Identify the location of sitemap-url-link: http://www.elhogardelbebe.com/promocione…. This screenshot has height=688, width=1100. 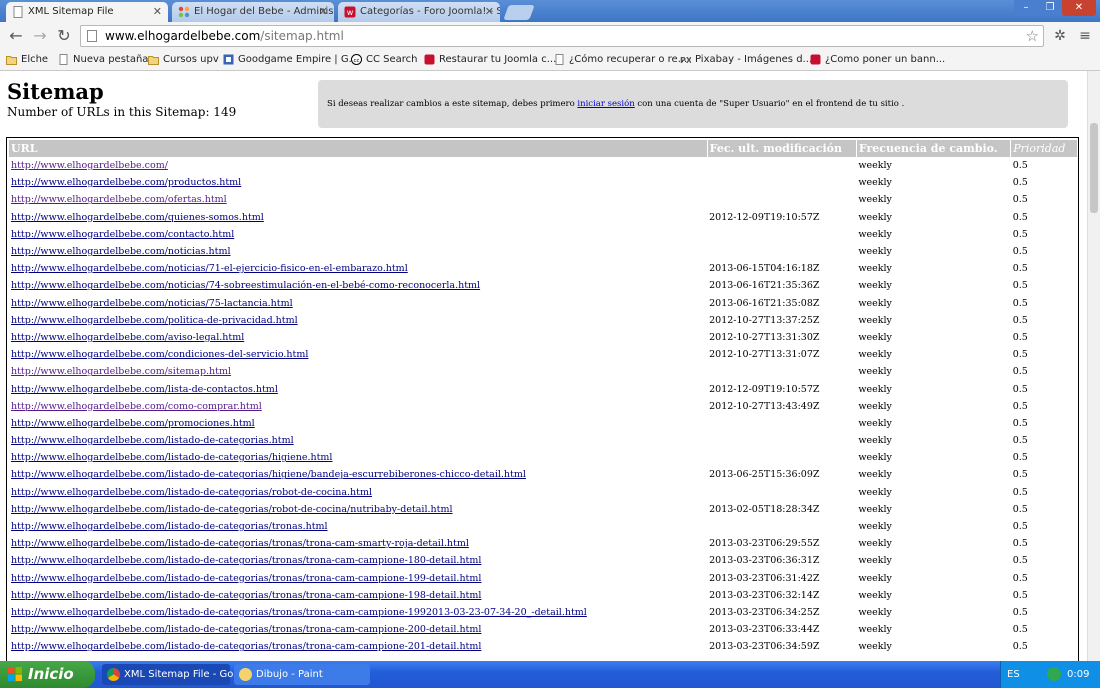
(133, 423).